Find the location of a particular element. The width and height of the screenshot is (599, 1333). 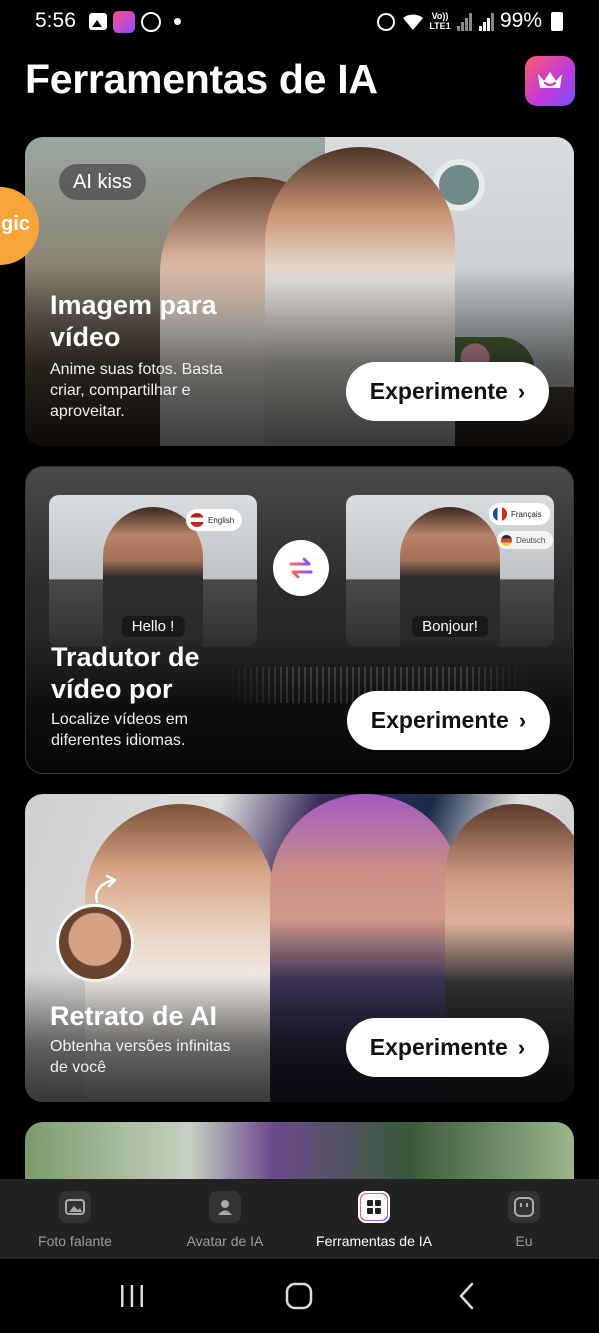

us-flag-icon is located at coordinates (197, 520).